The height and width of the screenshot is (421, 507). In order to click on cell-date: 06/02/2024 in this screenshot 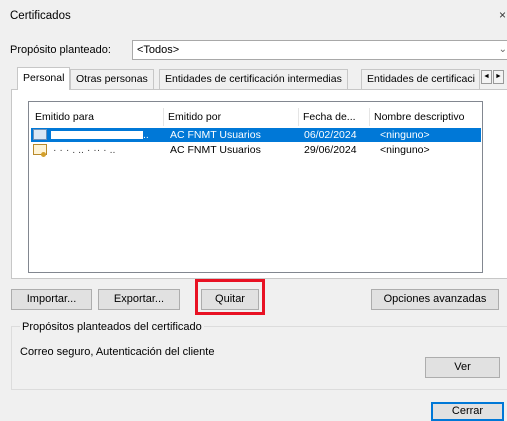, I will do `click(330, 135)`.